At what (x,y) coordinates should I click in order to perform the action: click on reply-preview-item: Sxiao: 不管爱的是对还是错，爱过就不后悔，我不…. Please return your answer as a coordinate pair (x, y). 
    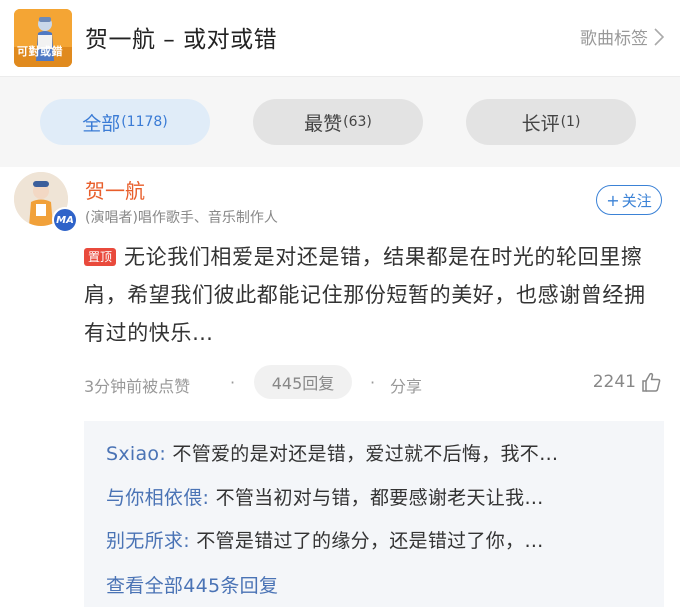
    Looking at the image, I should click on (332, 452).